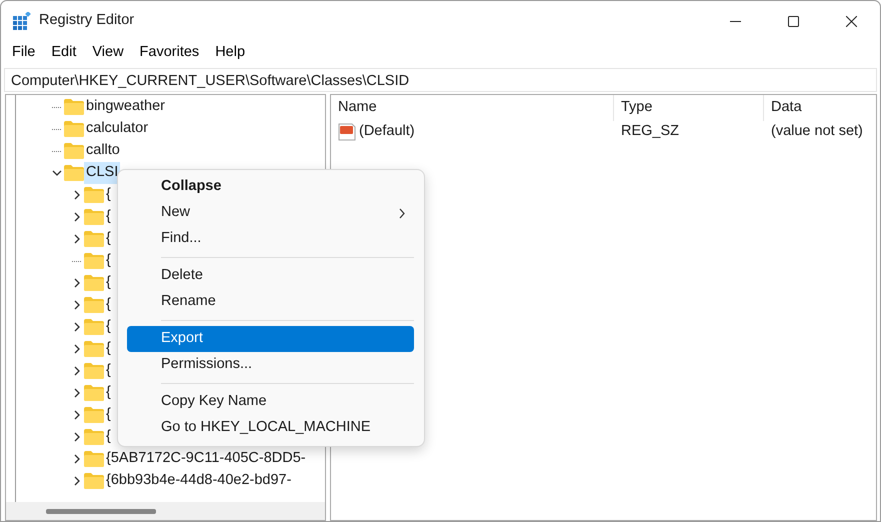 This screenshot has height=522, width=881. What do you see at coordinates (108, 53) in the screenshot?
I see `menu-item: View` at bounding box center [108, 53].